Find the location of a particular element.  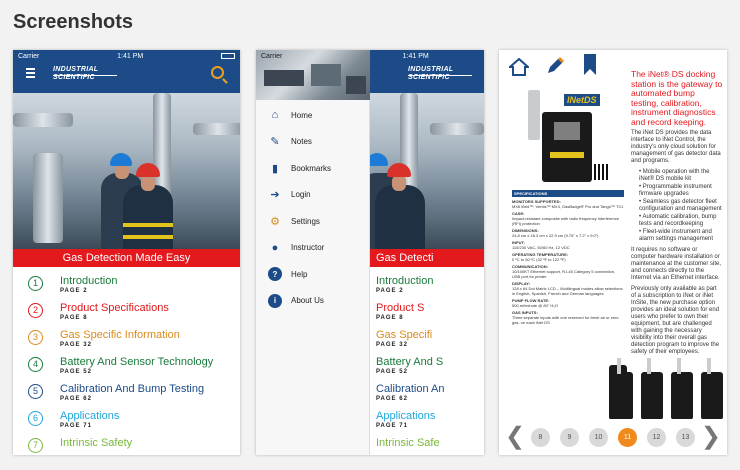

toc-title: Product Specifications is located at coordinates (114, 308).